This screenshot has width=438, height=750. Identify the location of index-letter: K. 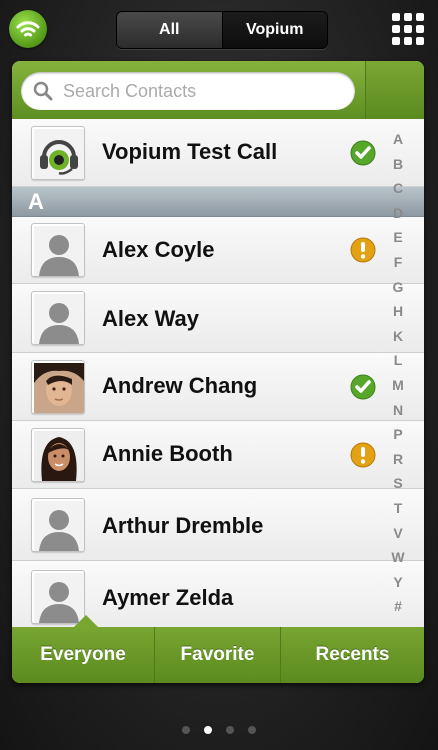
(398, 336).